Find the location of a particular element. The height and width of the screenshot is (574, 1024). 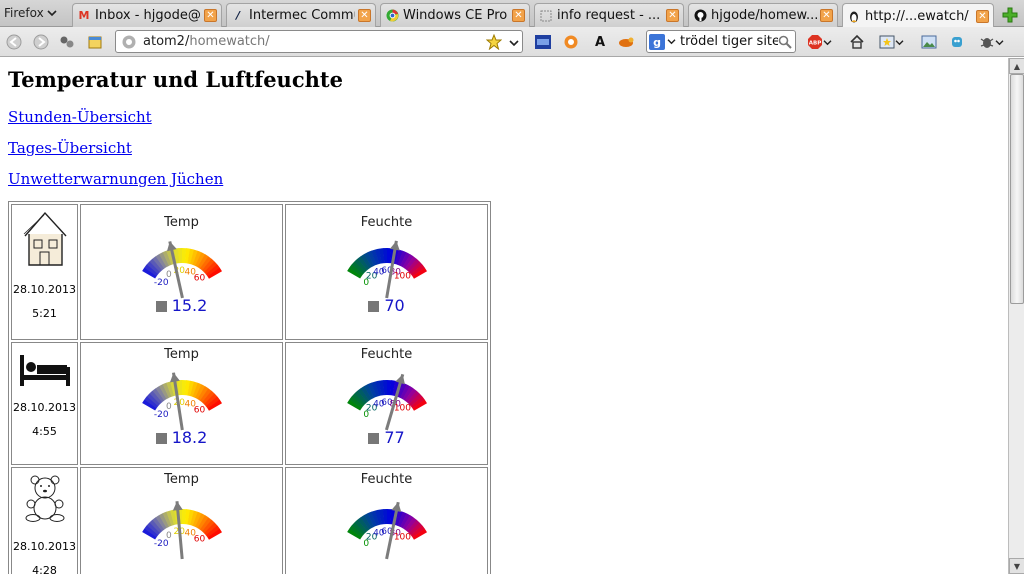

humidity-gauge: 020406080100 is located at coordinates (386, 402).